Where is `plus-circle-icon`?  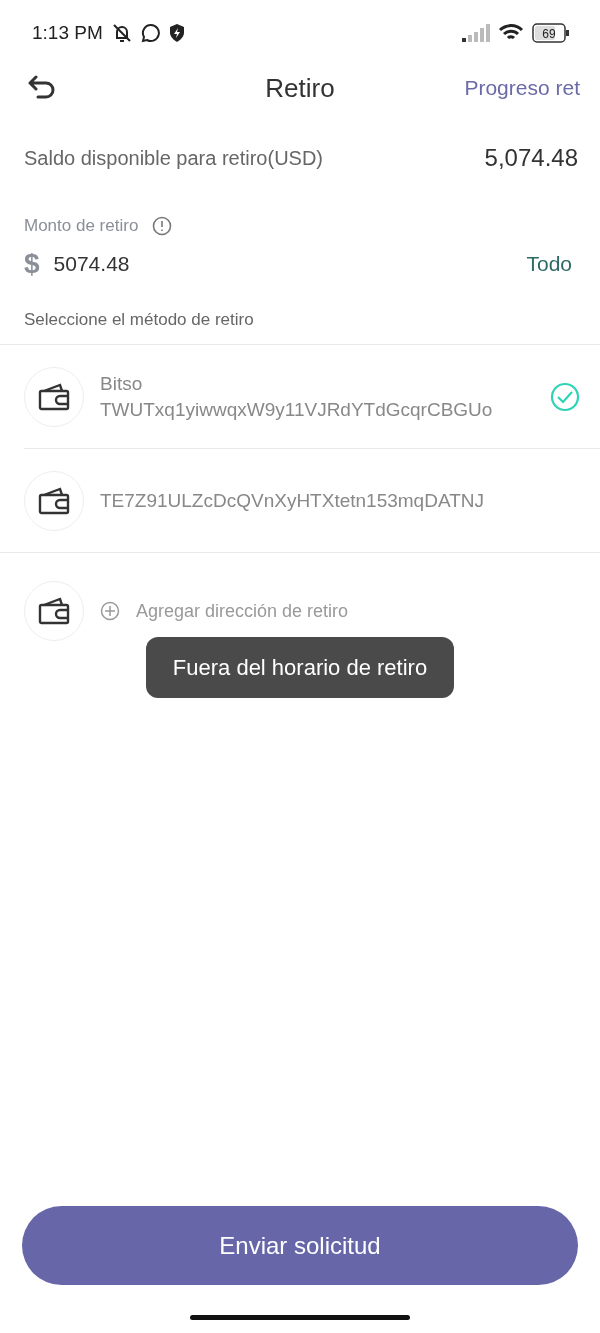
plus-circle-icon is located at coordinates (110, 611).